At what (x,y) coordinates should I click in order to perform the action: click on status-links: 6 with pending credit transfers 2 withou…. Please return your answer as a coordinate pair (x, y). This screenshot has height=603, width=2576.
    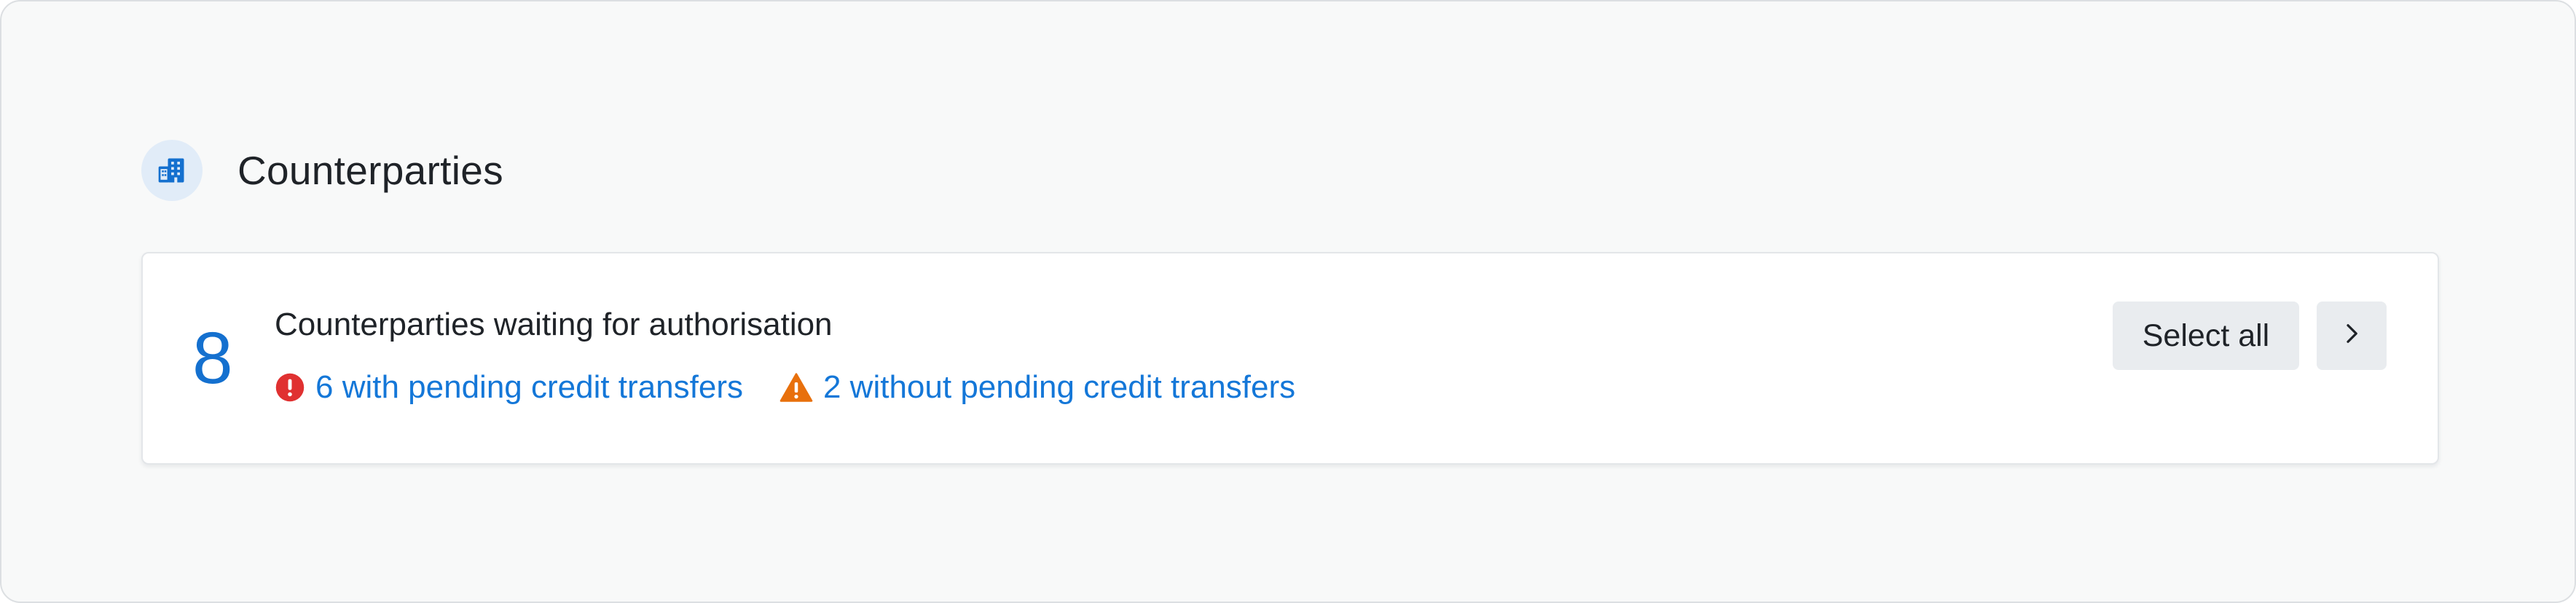
    Looking at the image, I should click on (785, 387).